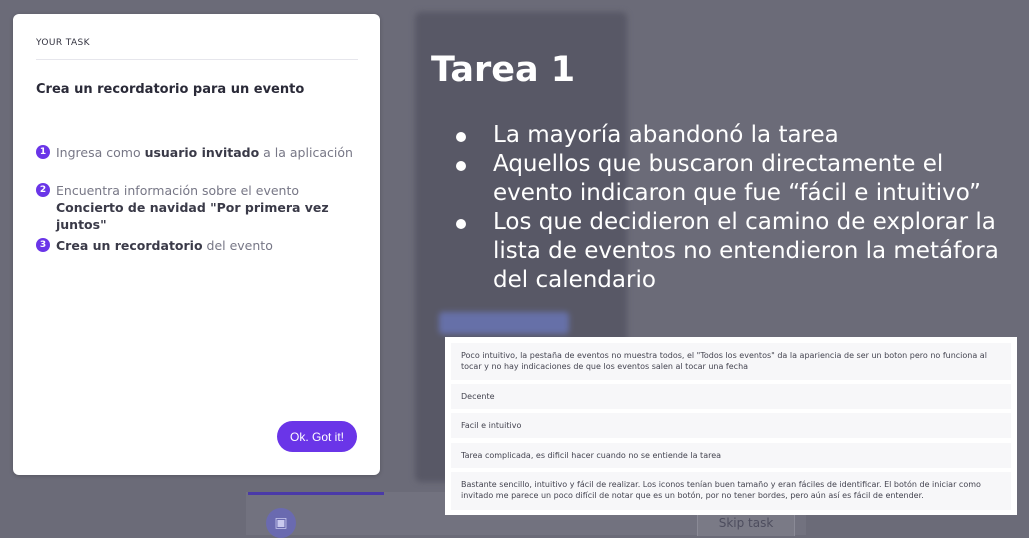  I want to click on step-number: 1, so click(43, 152).